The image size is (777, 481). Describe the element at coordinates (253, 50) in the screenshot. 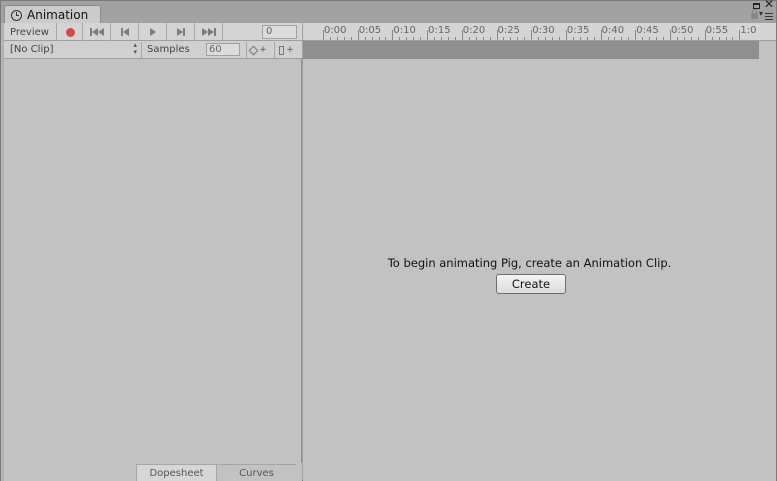

I see `keyframe-icon` at that location.